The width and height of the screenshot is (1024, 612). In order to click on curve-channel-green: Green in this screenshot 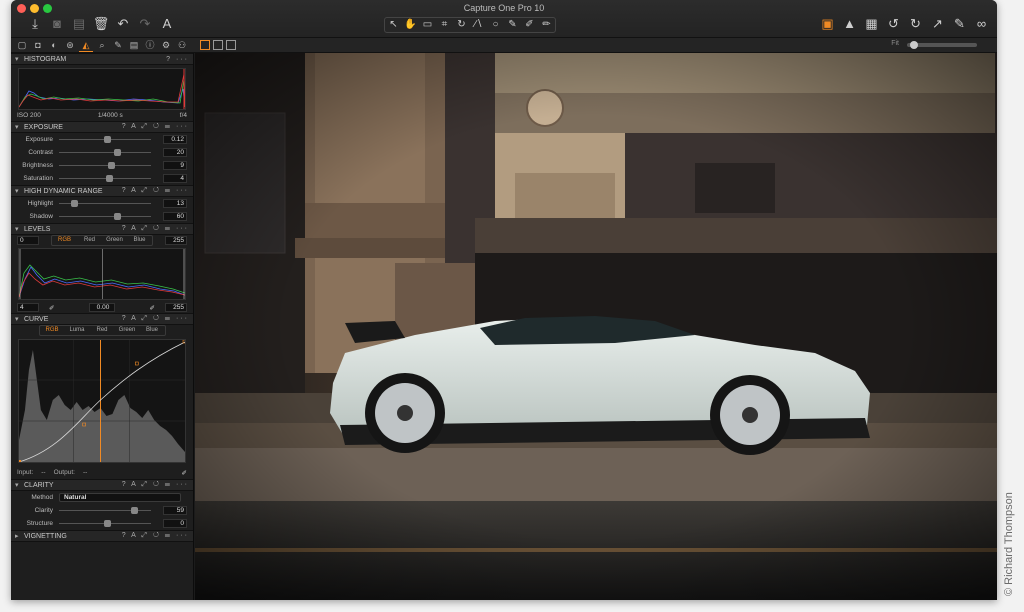, I will do `click(127, 330)`.